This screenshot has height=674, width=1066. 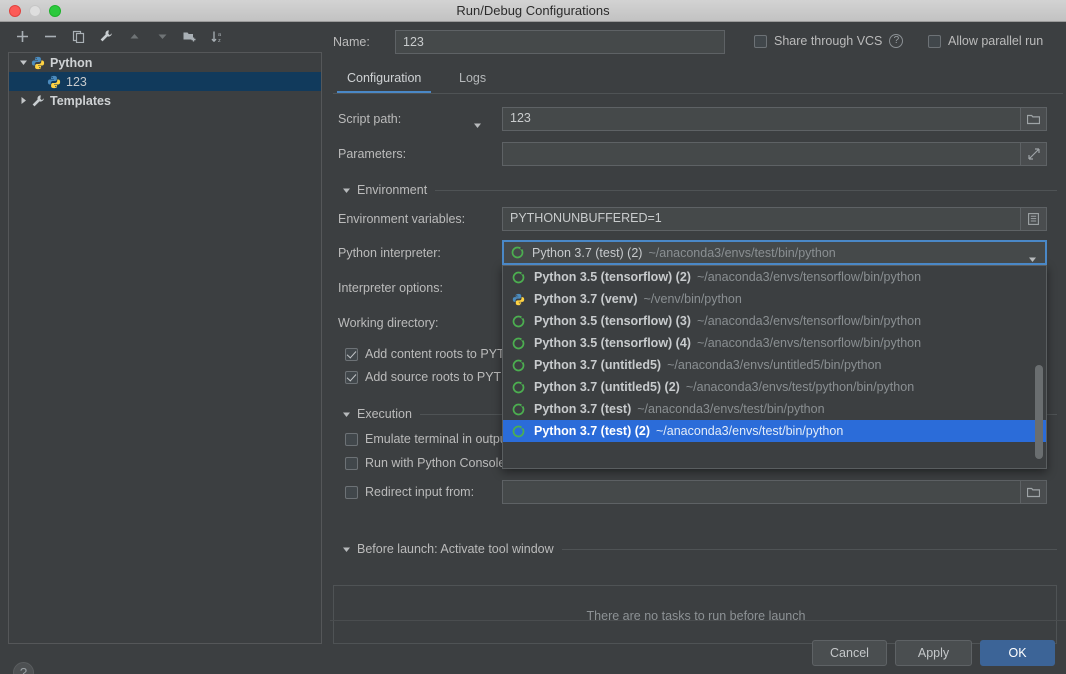 What do you see at coordinates (698, 79) in the screenshot?
I see `editor-tabs: Configuration Logs` at bounding box center [698, 79].